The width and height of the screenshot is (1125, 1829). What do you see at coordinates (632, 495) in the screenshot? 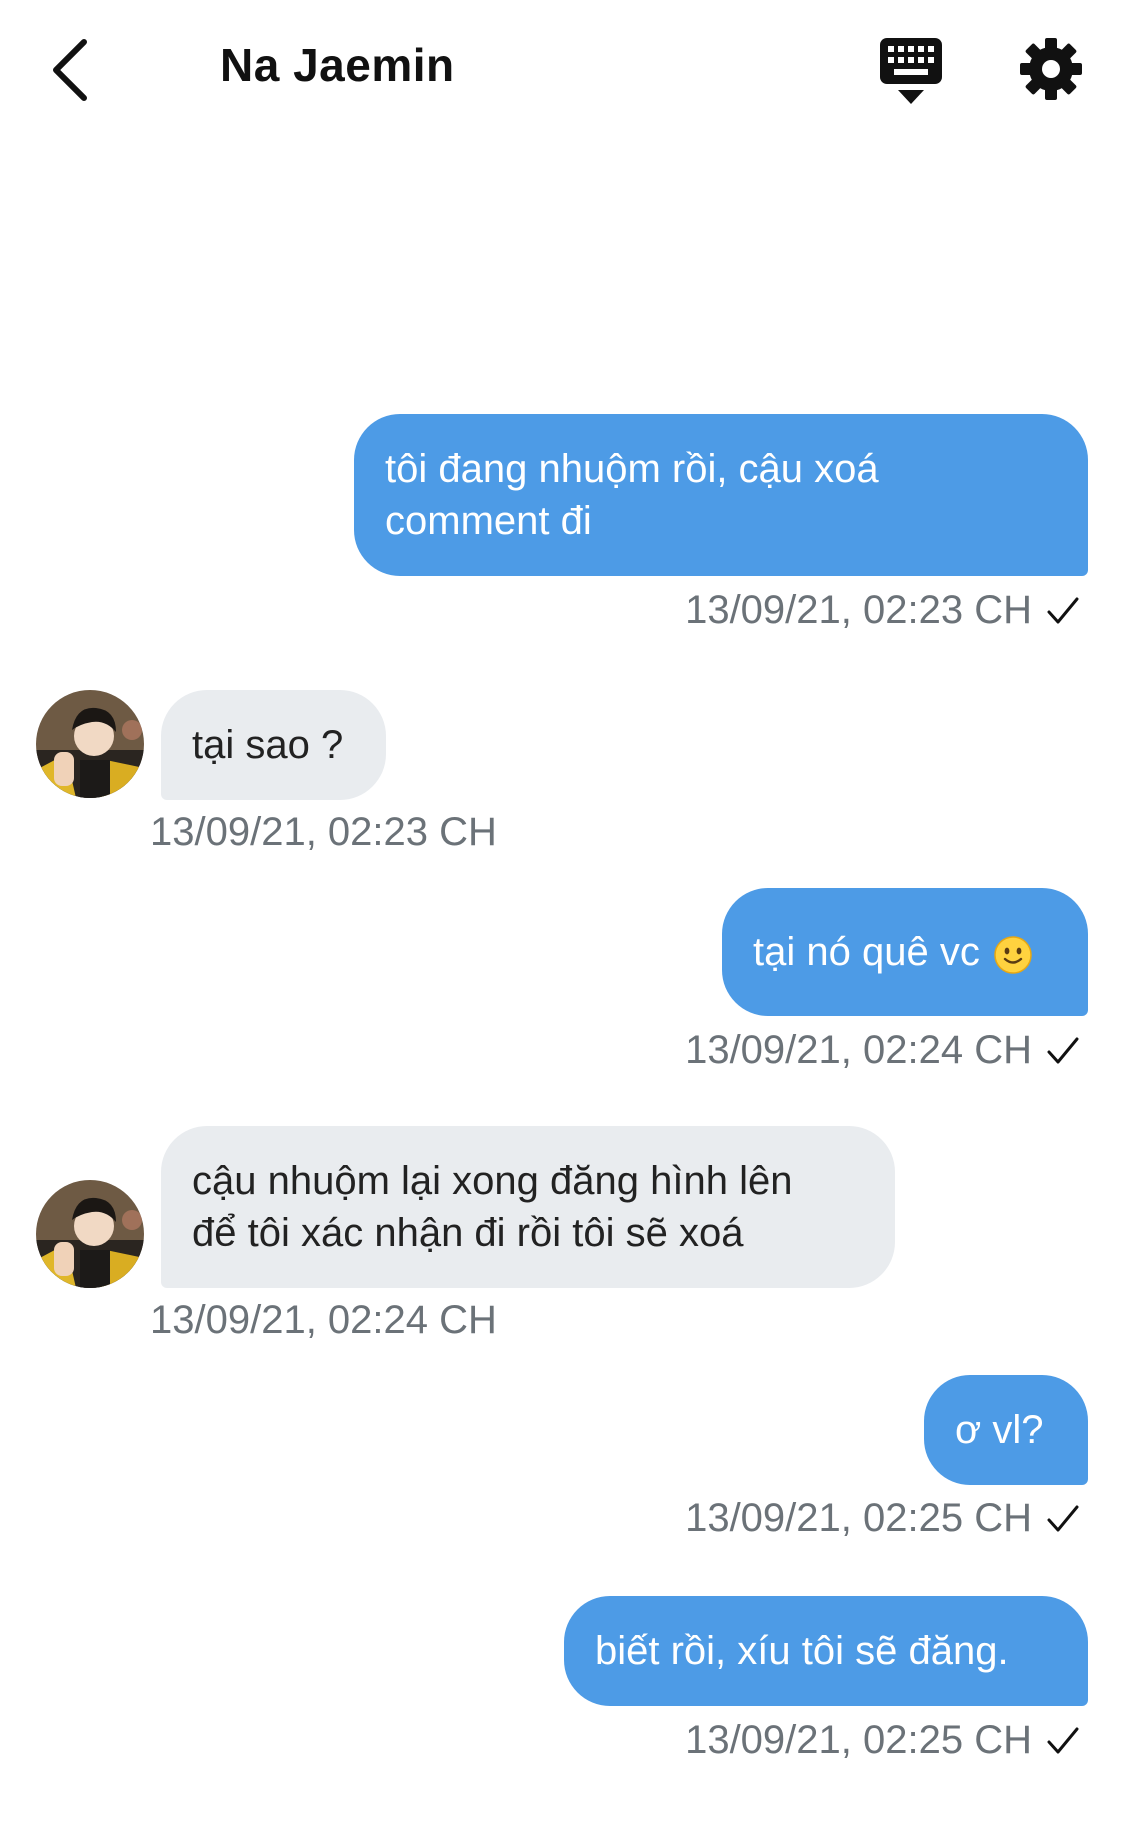
I see `message-text: tôi đang nhuộm rồi, cậu xoá comment đi` at bounding box center [632, 495].